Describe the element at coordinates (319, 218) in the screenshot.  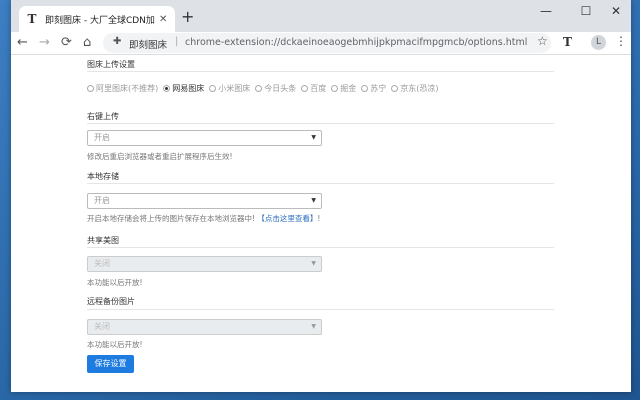
I see `hint-suffix: !` at that location.